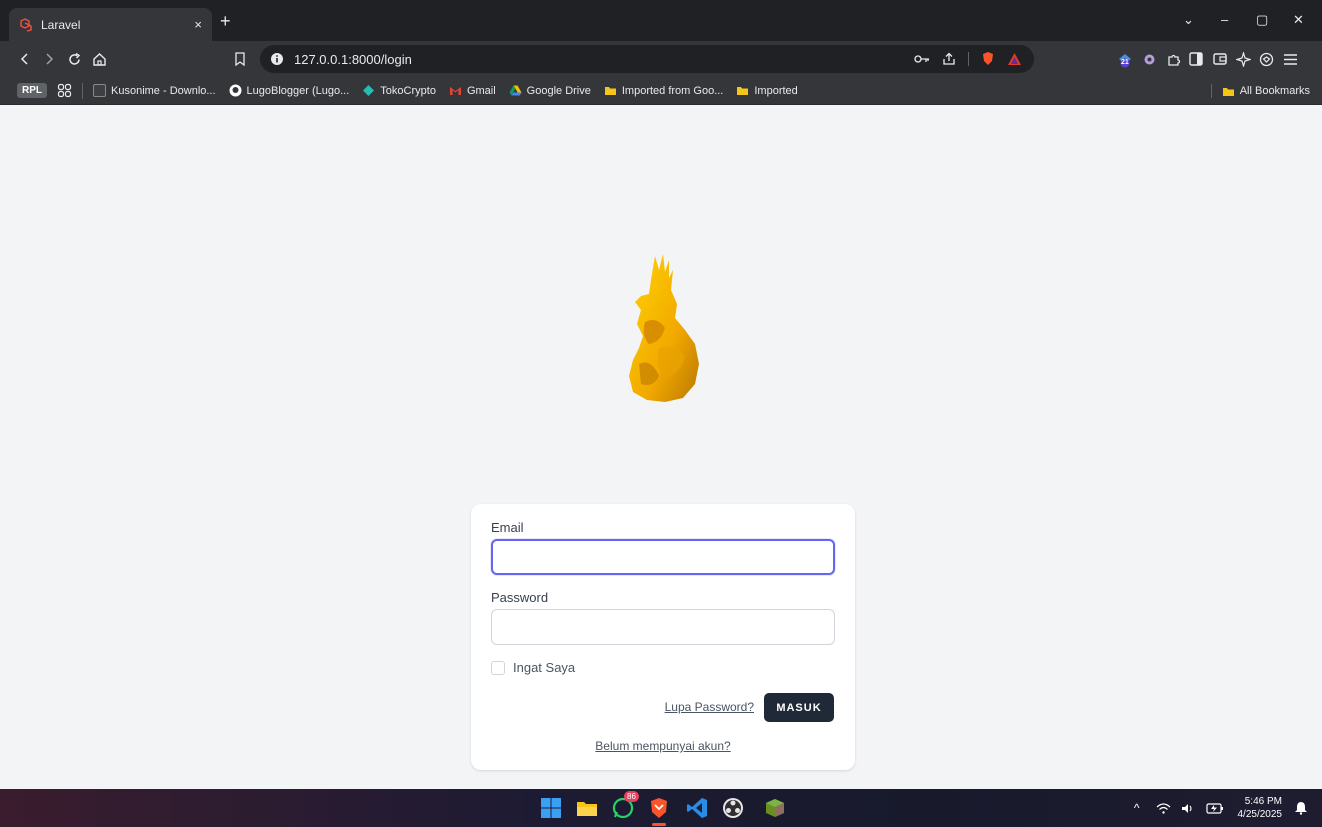  What do you see at coordinates (1301, 808) in the screenshot?
I see `notification-bell-icon` at bounding box center [1301, 808].